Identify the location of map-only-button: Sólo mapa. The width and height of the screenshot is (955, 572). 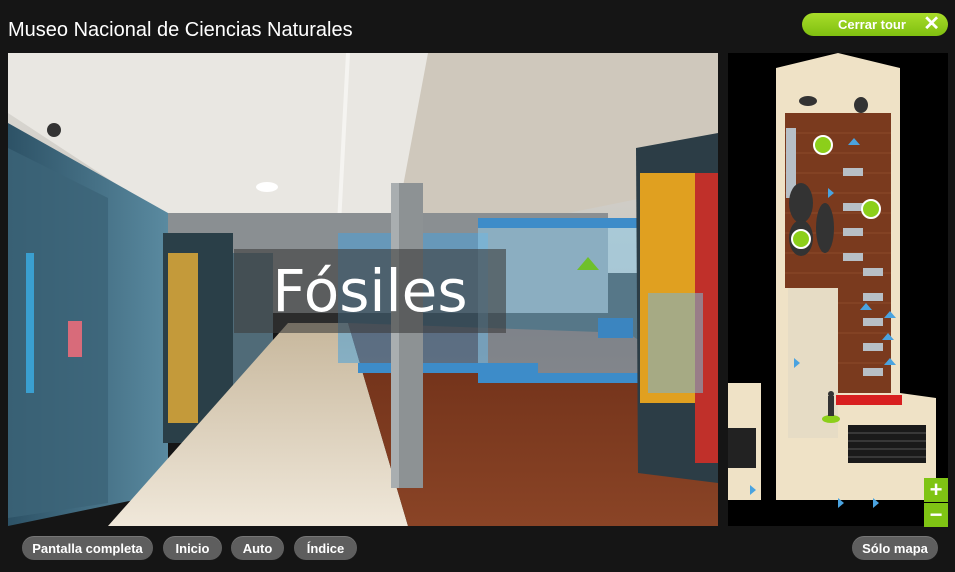
(895, 548).